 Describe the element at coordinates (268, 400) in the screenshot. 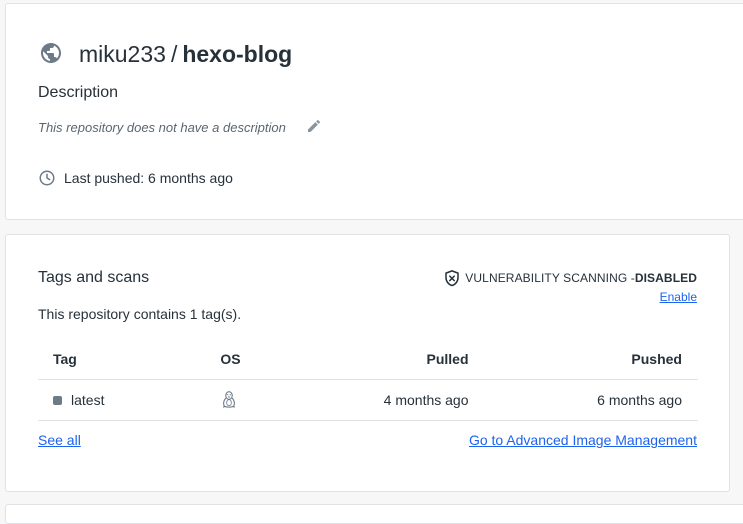

I see `os-cell` at that location.